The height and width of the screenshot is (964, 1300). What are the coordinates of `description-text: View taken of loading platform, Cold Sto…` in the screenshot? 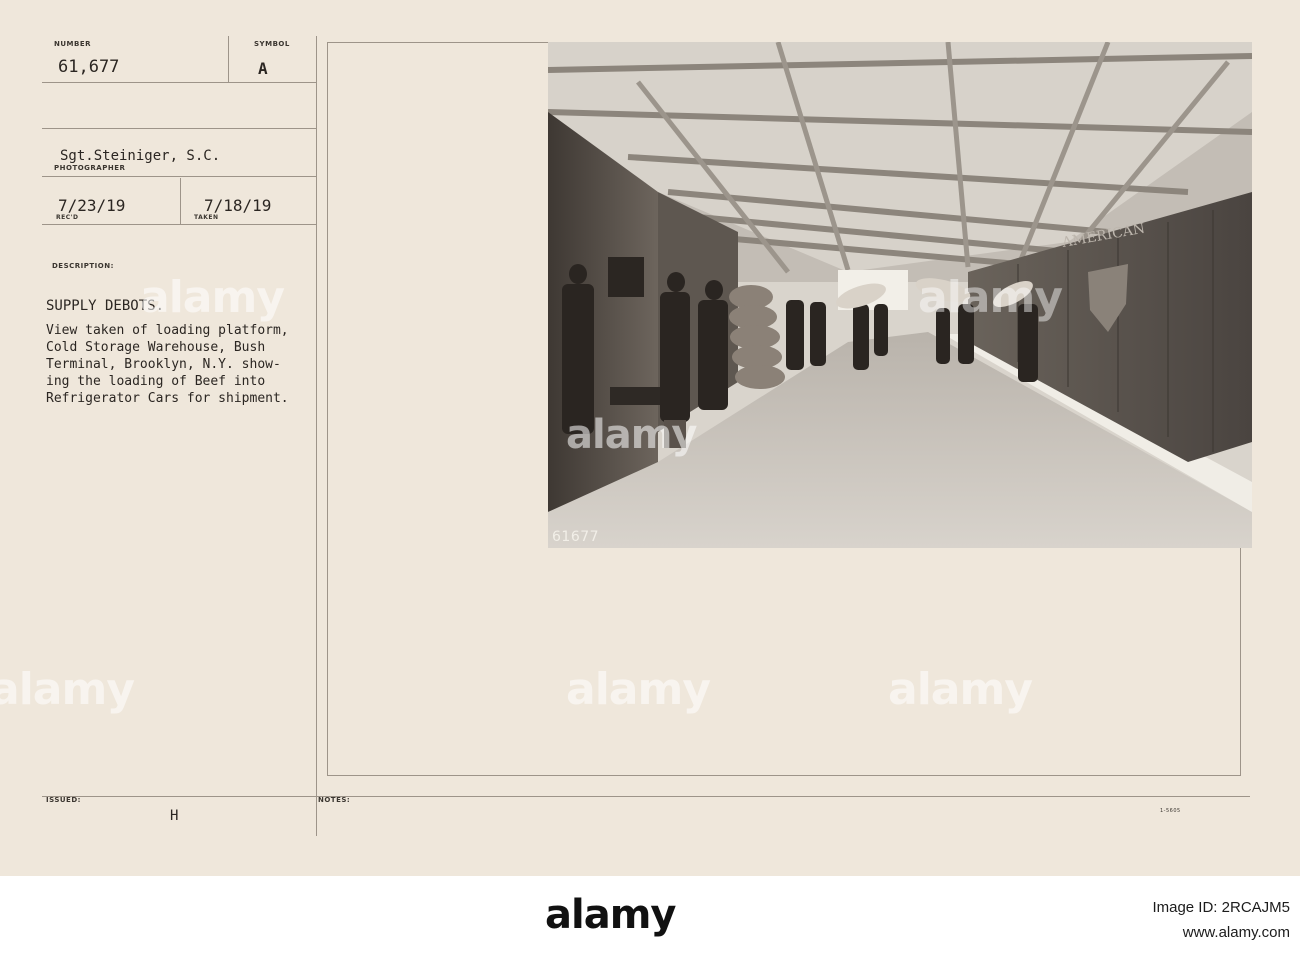 It's located at (167, 364).